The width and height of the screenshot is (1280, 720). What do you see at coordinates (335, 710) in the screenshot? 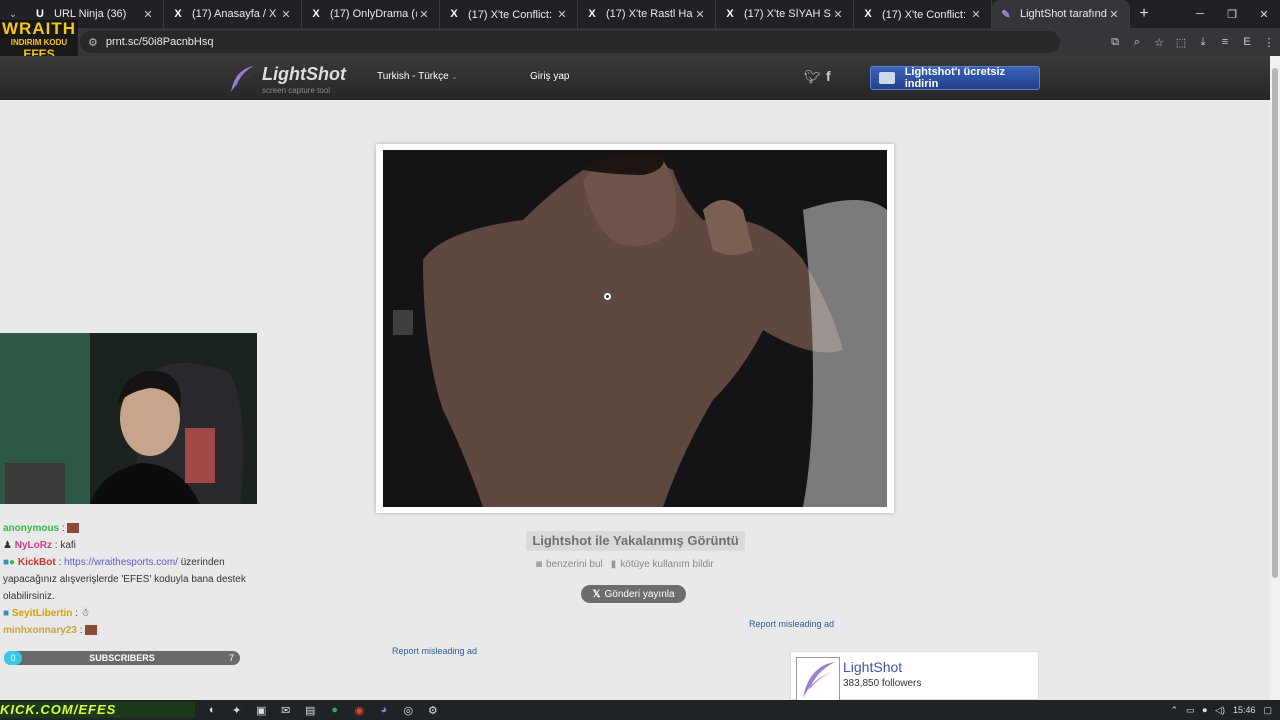
I see `spotify-icon: ●` at bounding box center [335, 710].